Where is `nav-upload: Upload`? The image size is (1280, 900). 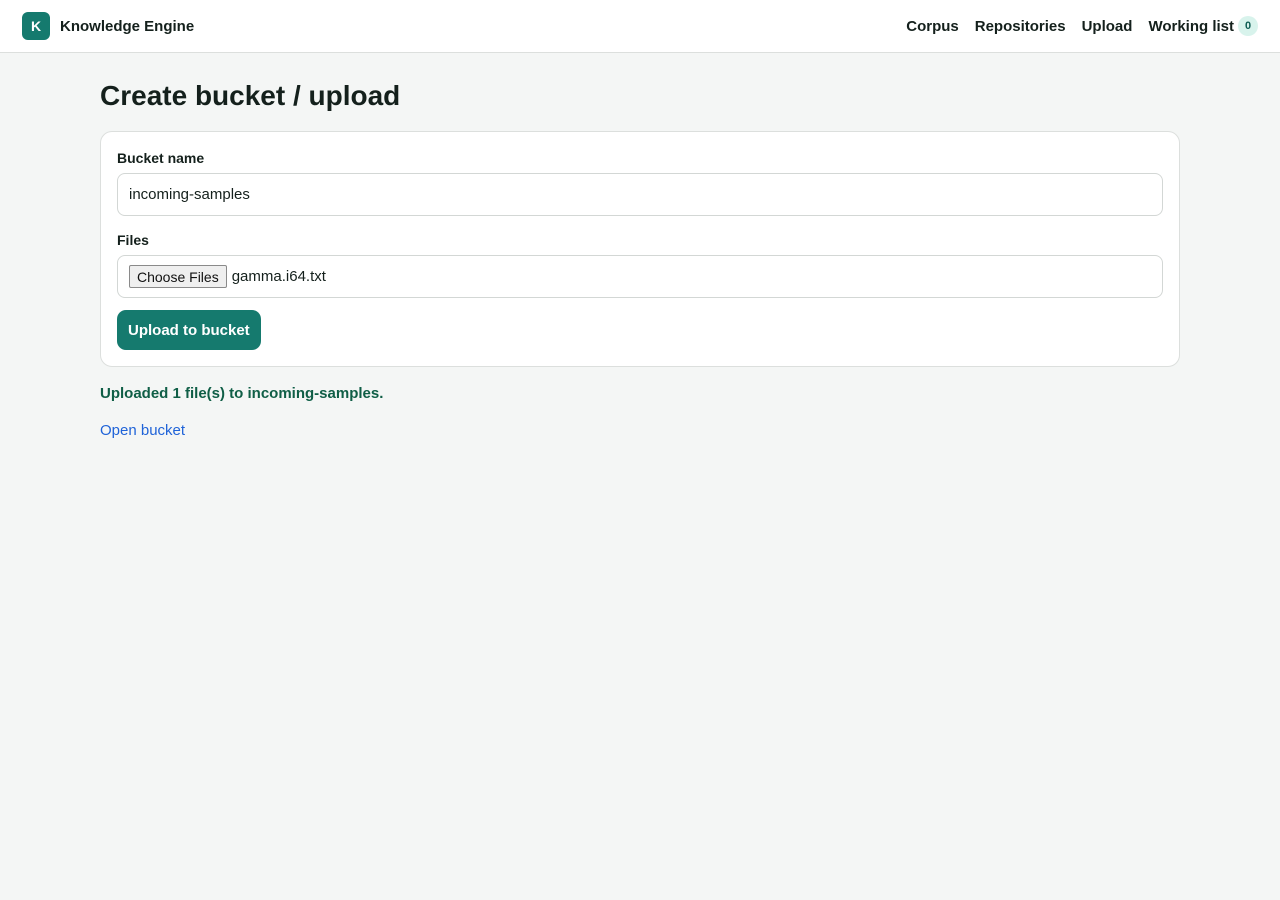
nav-upload: Upload is located at coordinates (1107, 26).